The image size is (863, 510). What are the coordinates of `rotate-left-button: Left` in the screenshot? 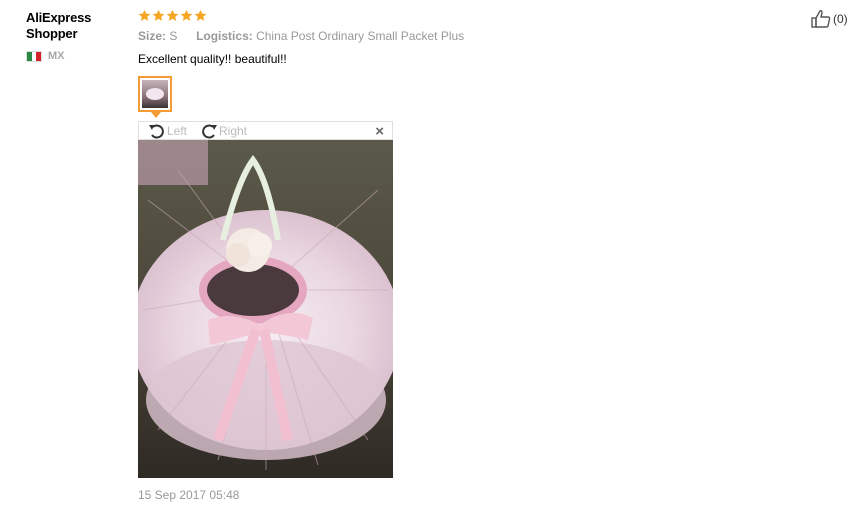 It's located at (167, 131).